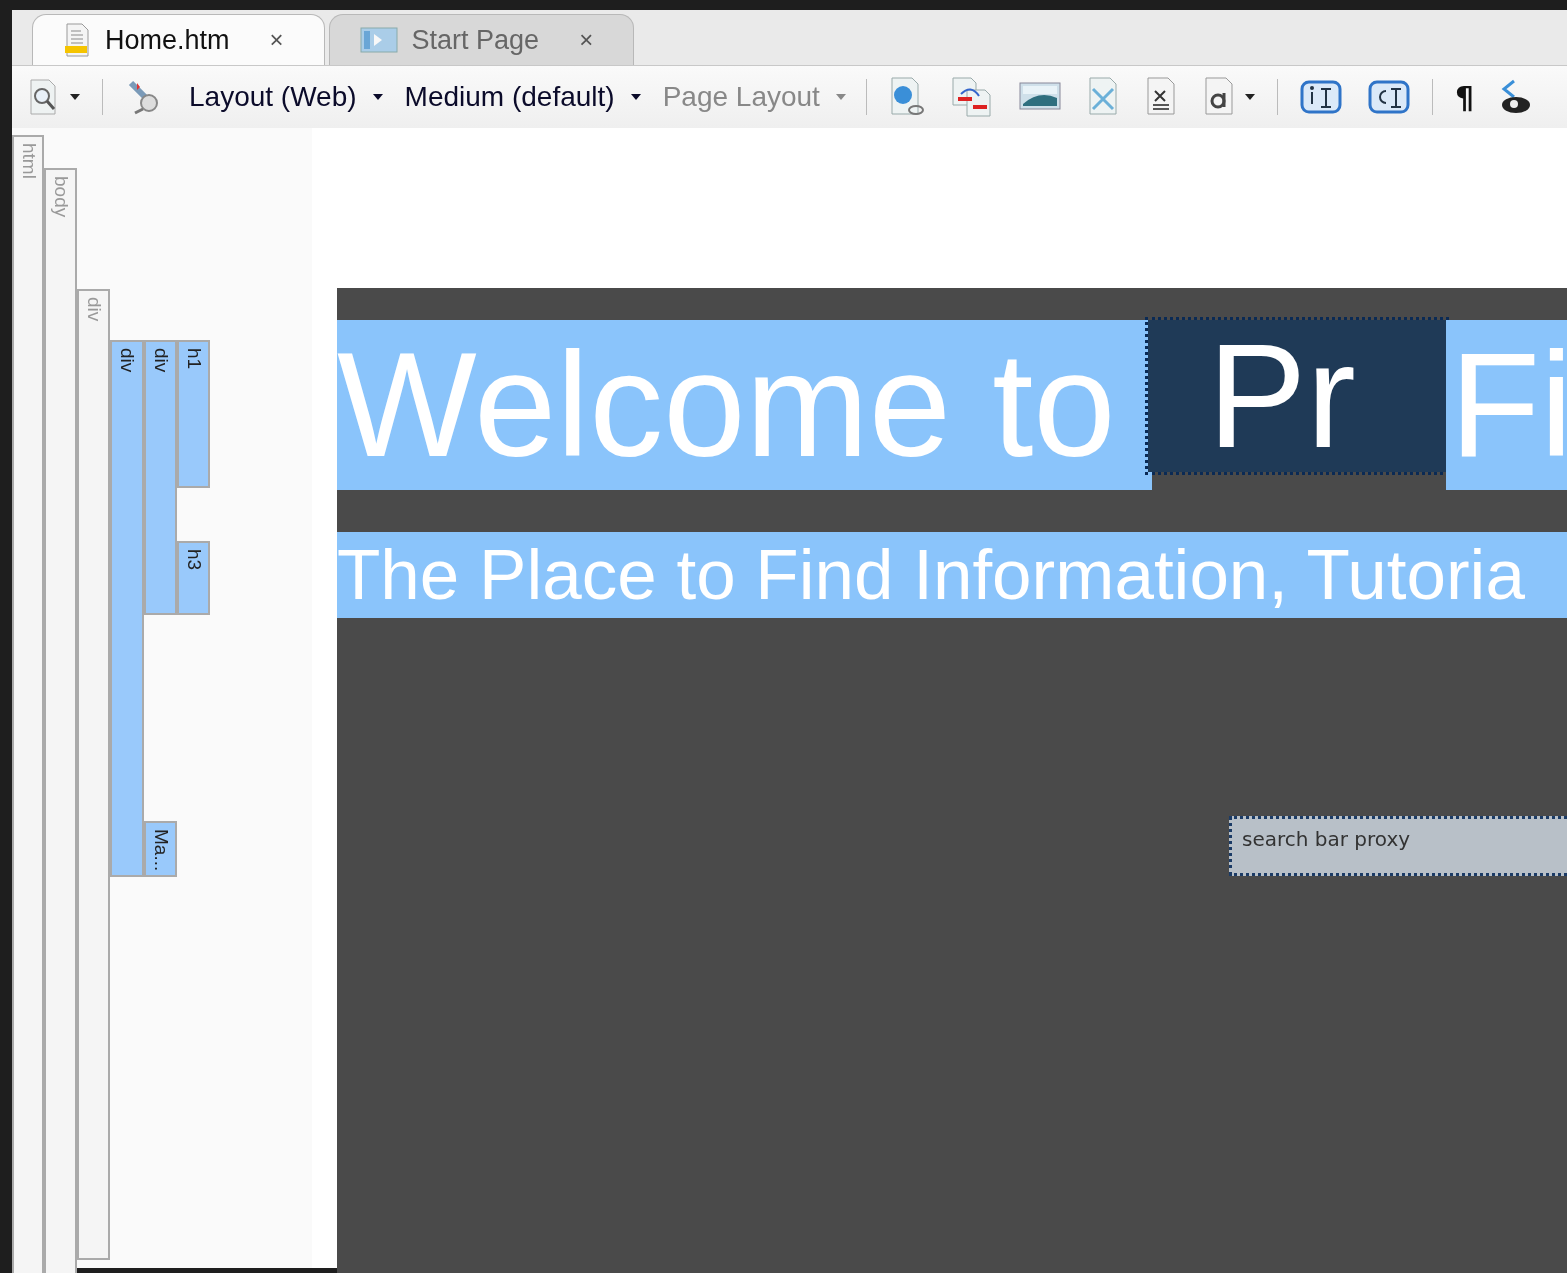 This screenshot has height=1273, width=1567. I want to click on tag-bar: h3, so click(193, 578).